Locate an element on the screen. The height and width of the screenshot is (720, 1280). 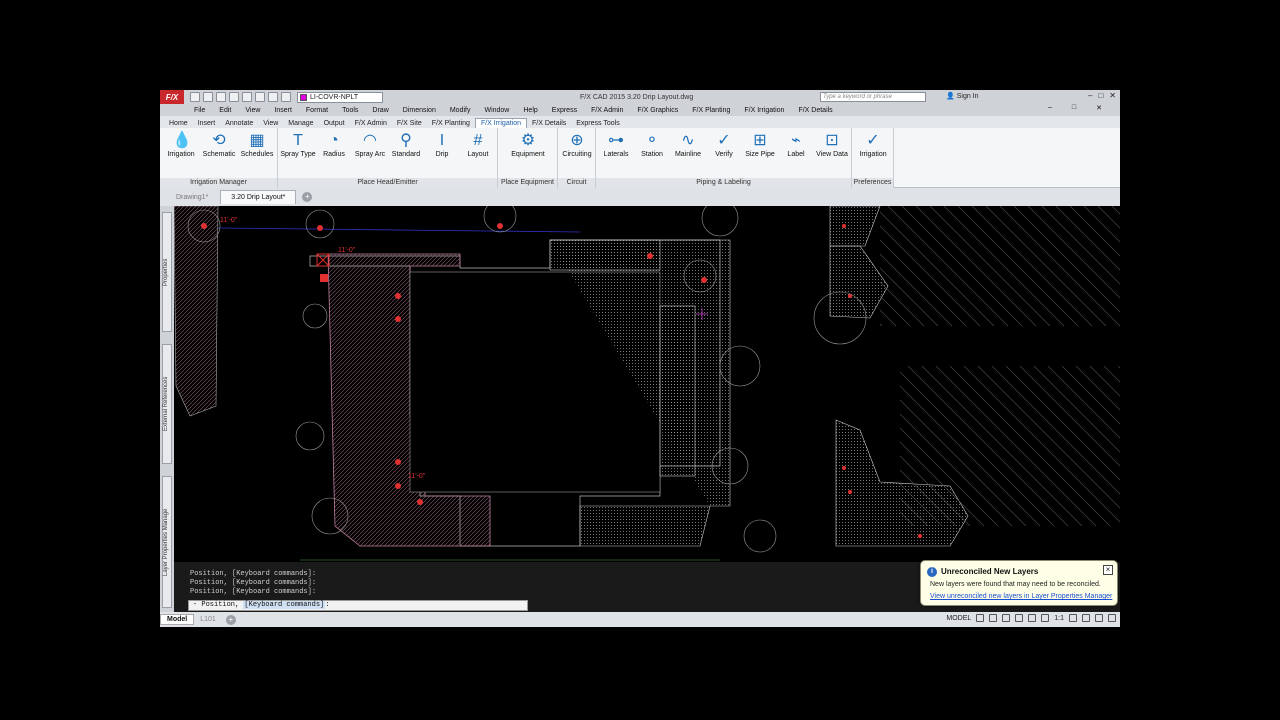
ribbon-button-label: Irrigation is located at coordinates (181, 154).